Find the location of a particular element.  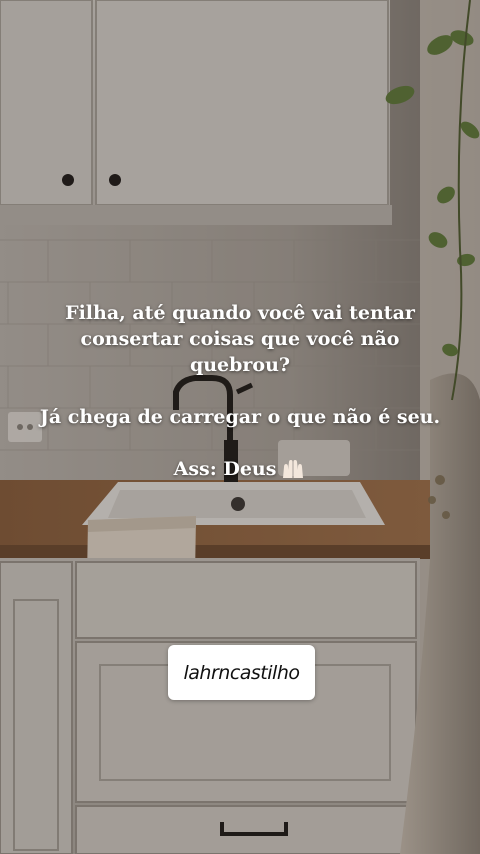

username-watermark: lahrncastilho is located at coordinates (241, 672).